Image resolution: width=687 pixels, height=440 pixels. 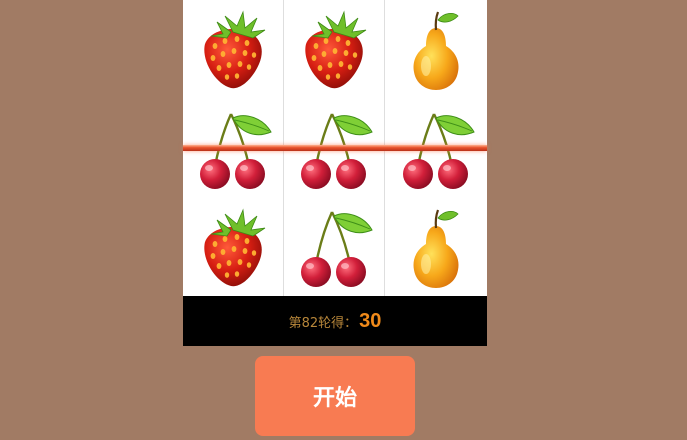 What do you see at coordinates (335, 148) in the screenshot?
I see `payline` at bounding box center [335, 148].